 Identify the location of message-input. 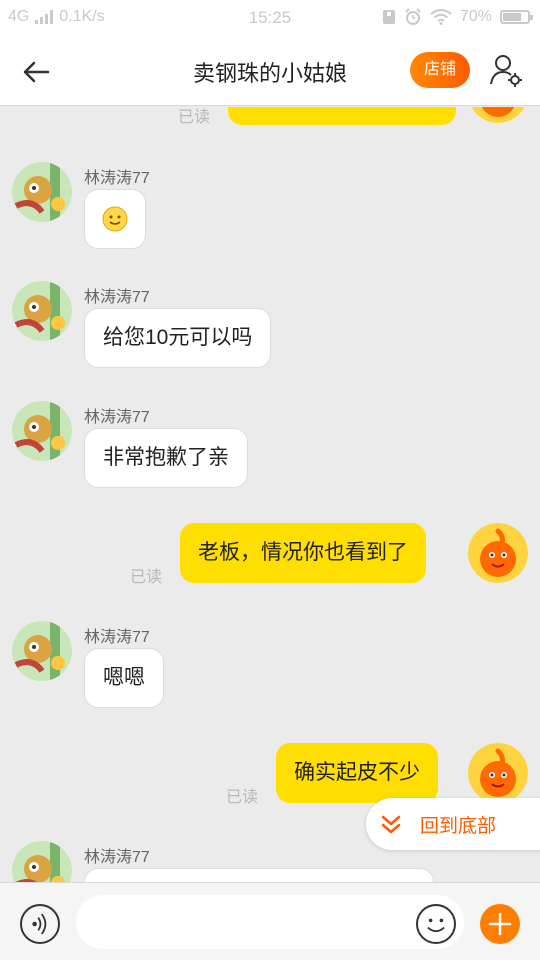
(270, 922).